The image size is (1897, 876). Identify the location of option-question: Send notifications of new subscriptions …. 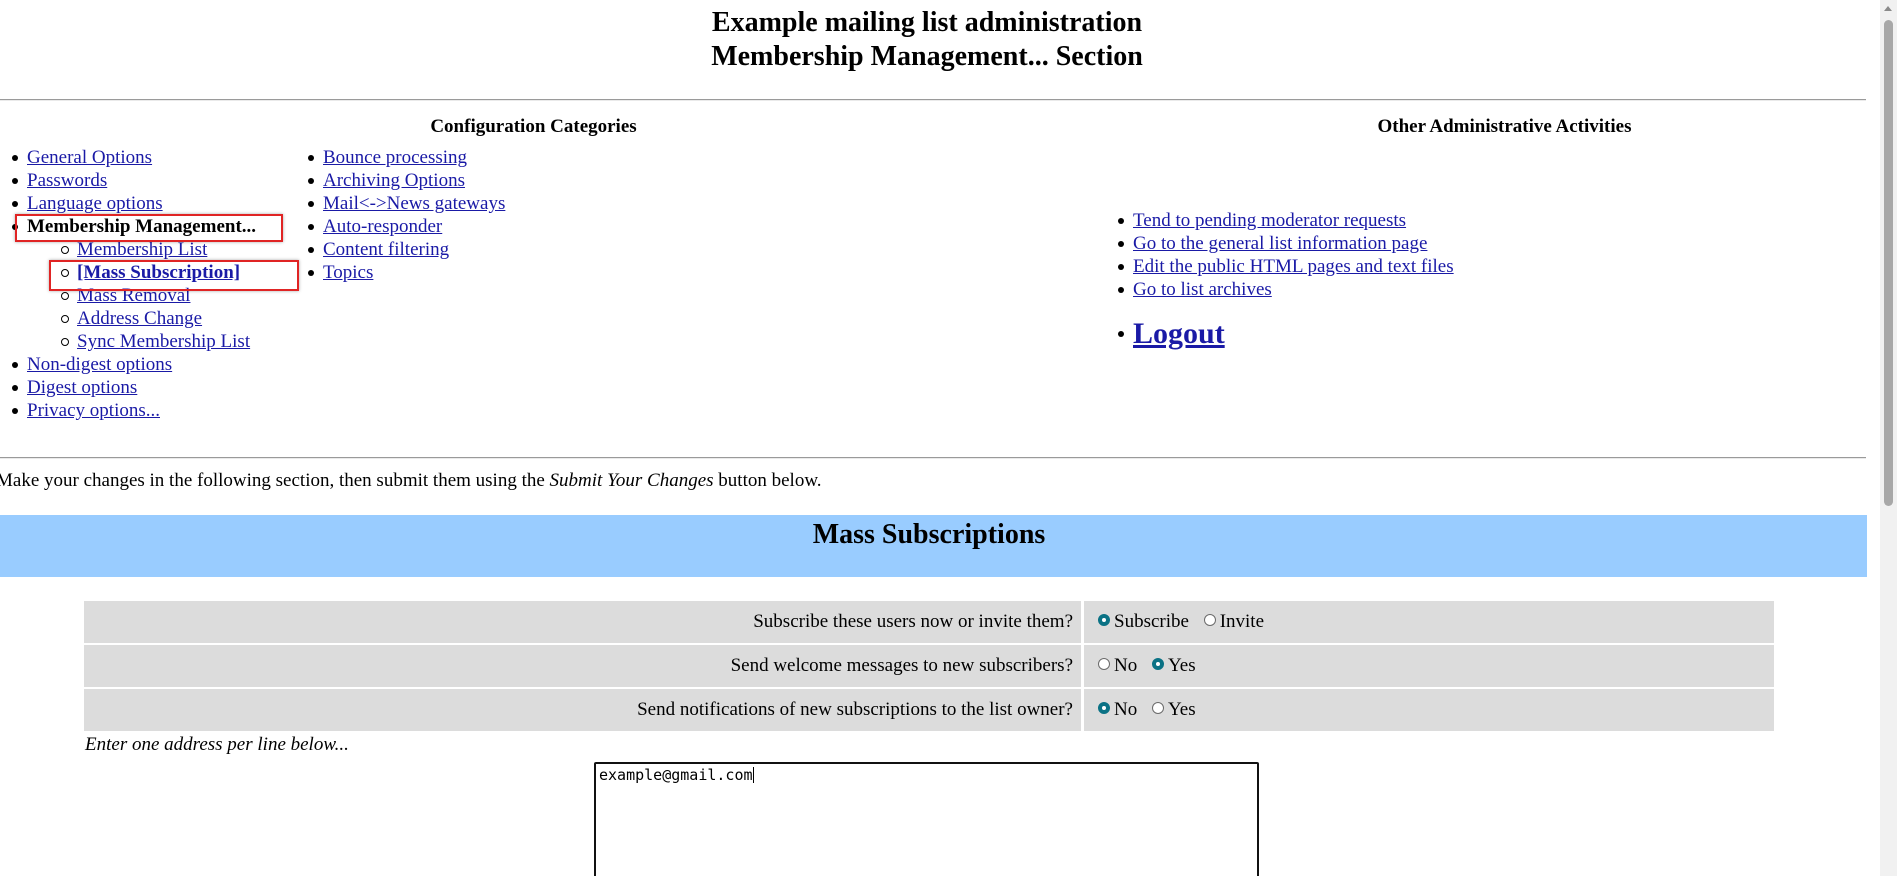
(582, 710).